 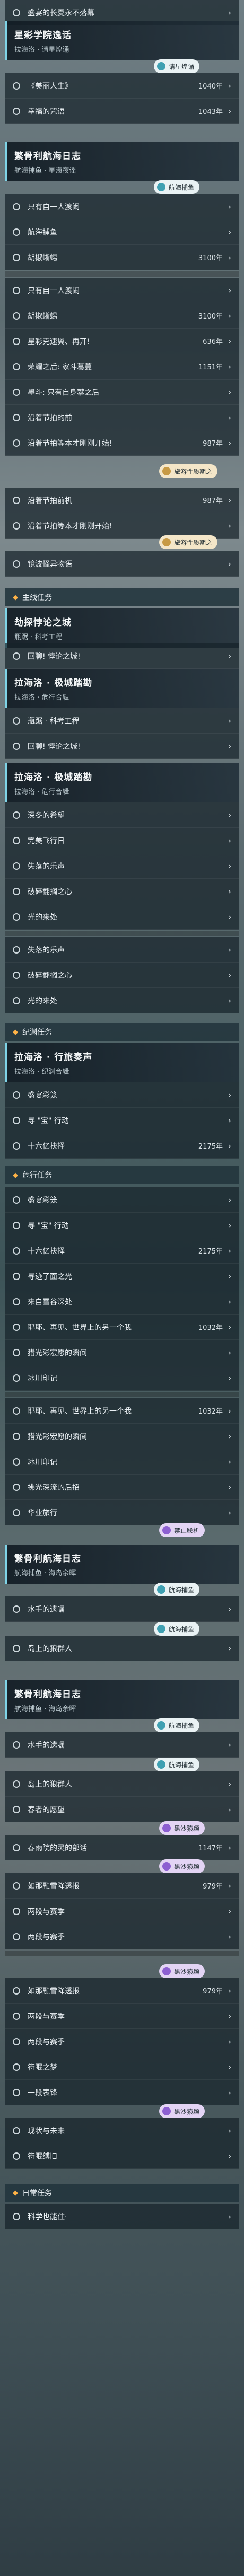 I want to click on quest-label: 盛宴彩笼, so click(x=43, y=1095).